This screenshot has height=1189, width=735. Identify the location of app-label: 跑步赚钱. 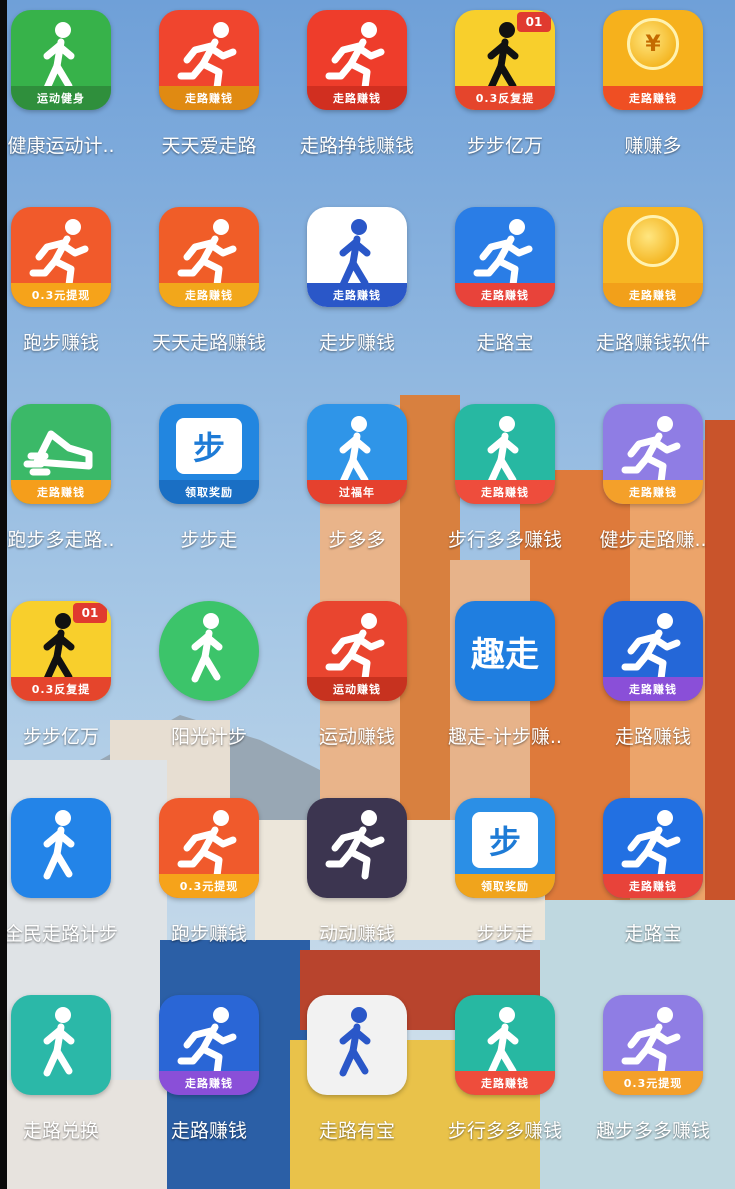
(60, 343).